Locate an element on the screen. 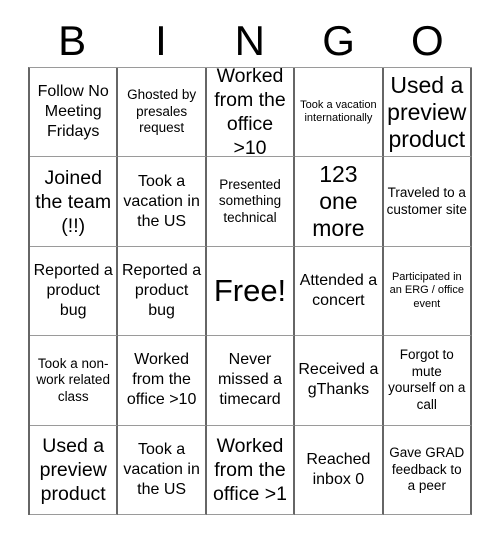  bingo-cell: Attended a concert is located at coordinates (339, 291).